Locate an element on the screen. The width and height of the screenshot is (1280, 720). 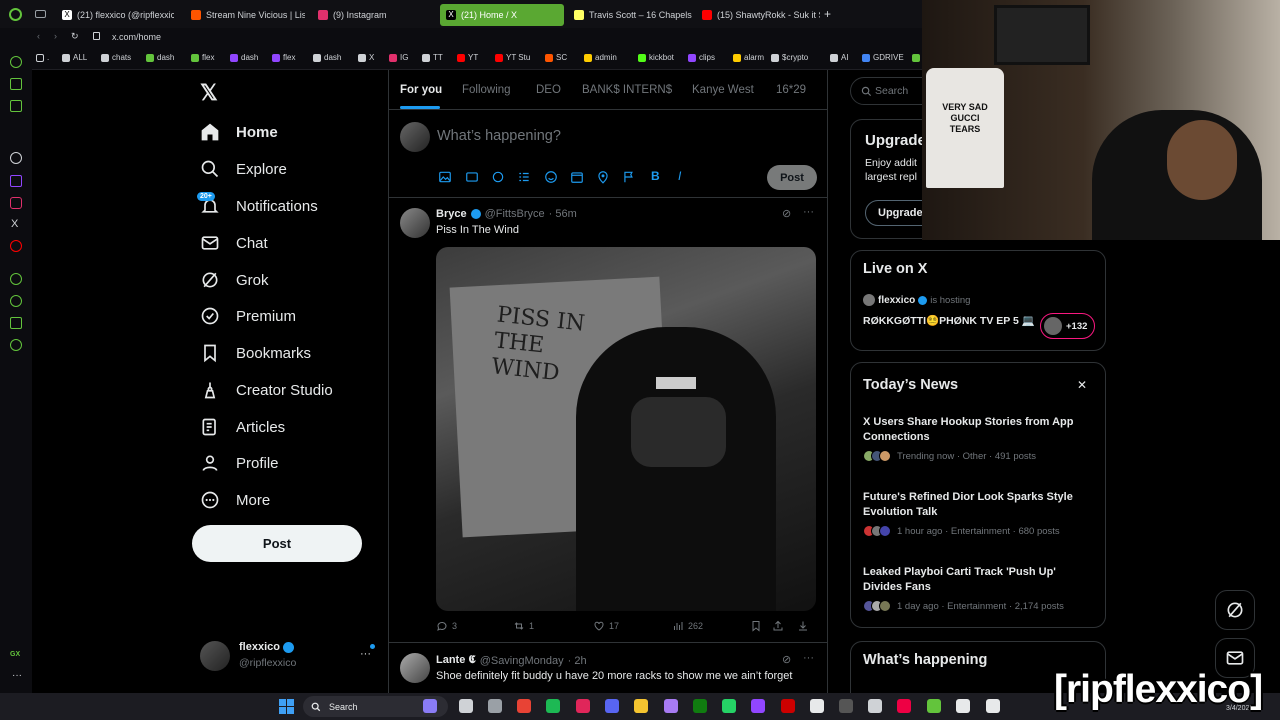
extensions-icon is located at coordinates (16, 323).